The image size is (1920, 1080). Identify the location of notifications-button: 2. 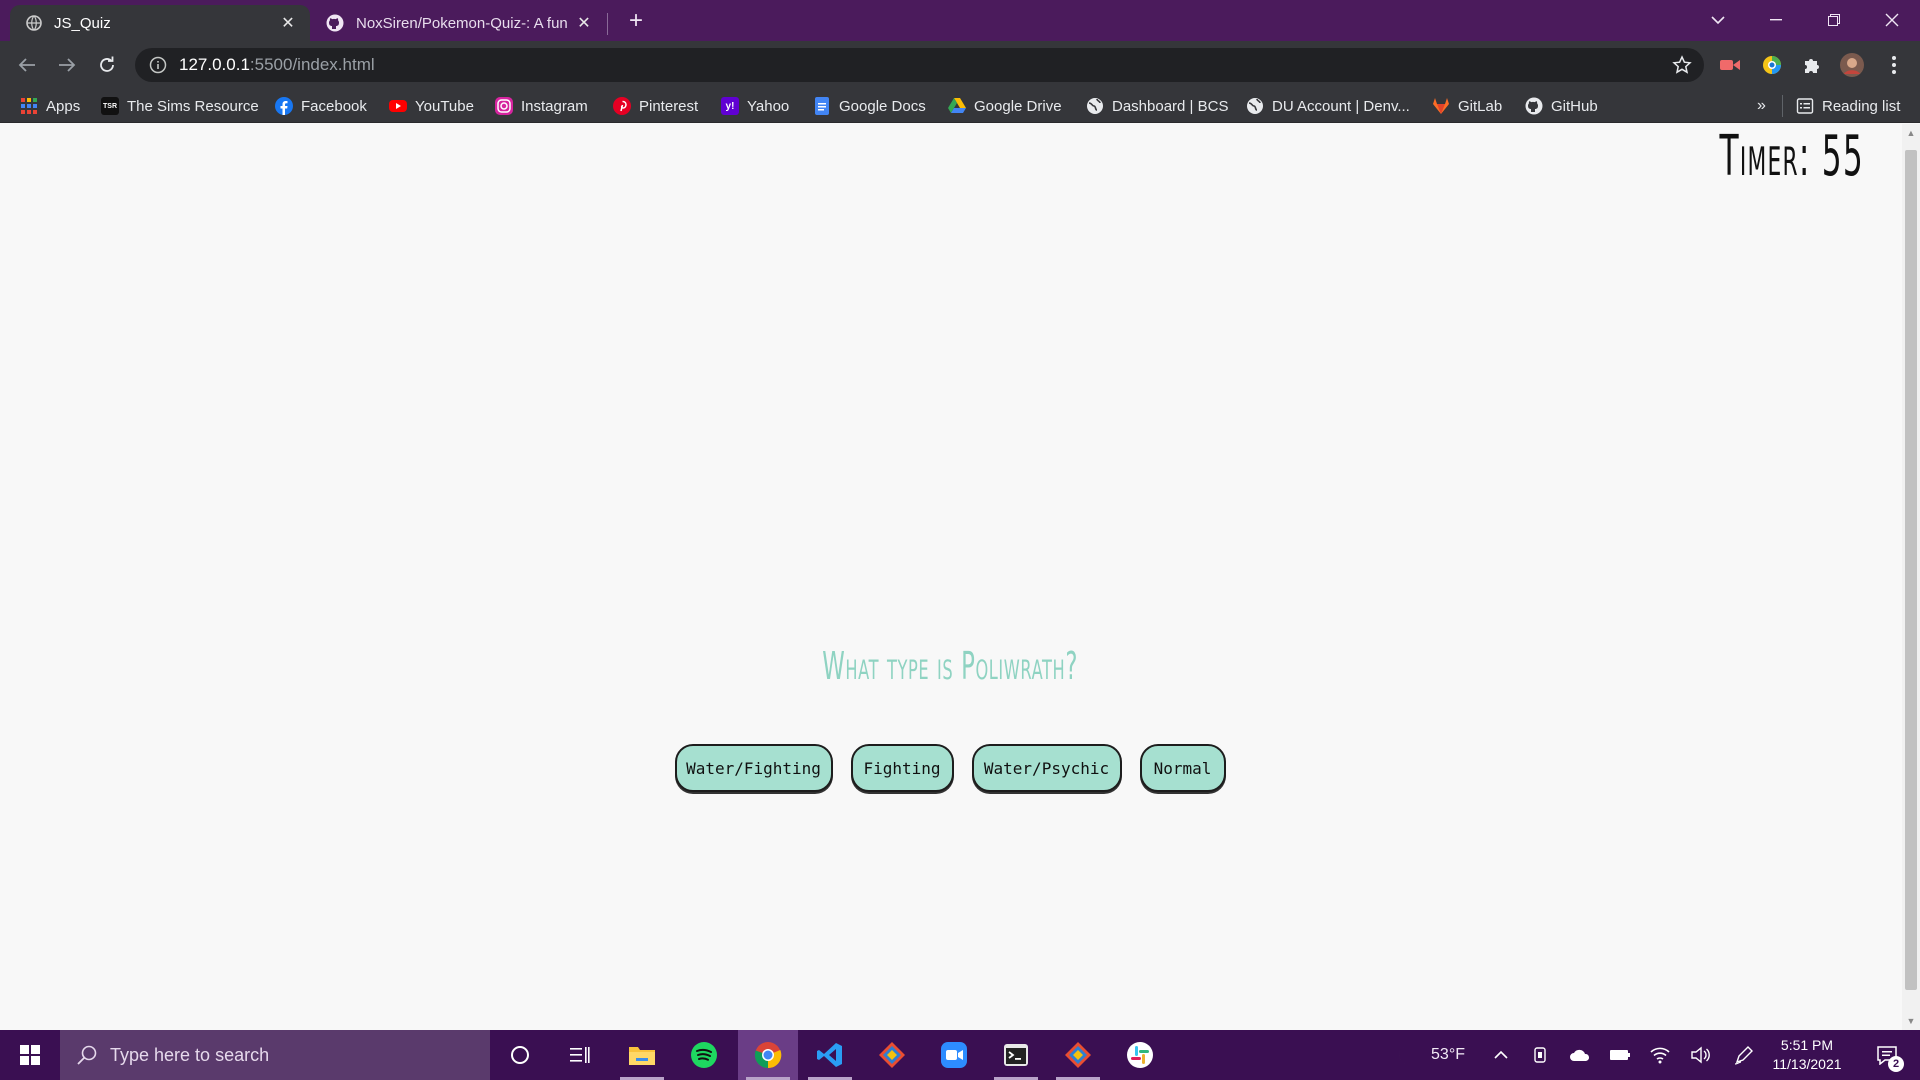
(1887, 1055).